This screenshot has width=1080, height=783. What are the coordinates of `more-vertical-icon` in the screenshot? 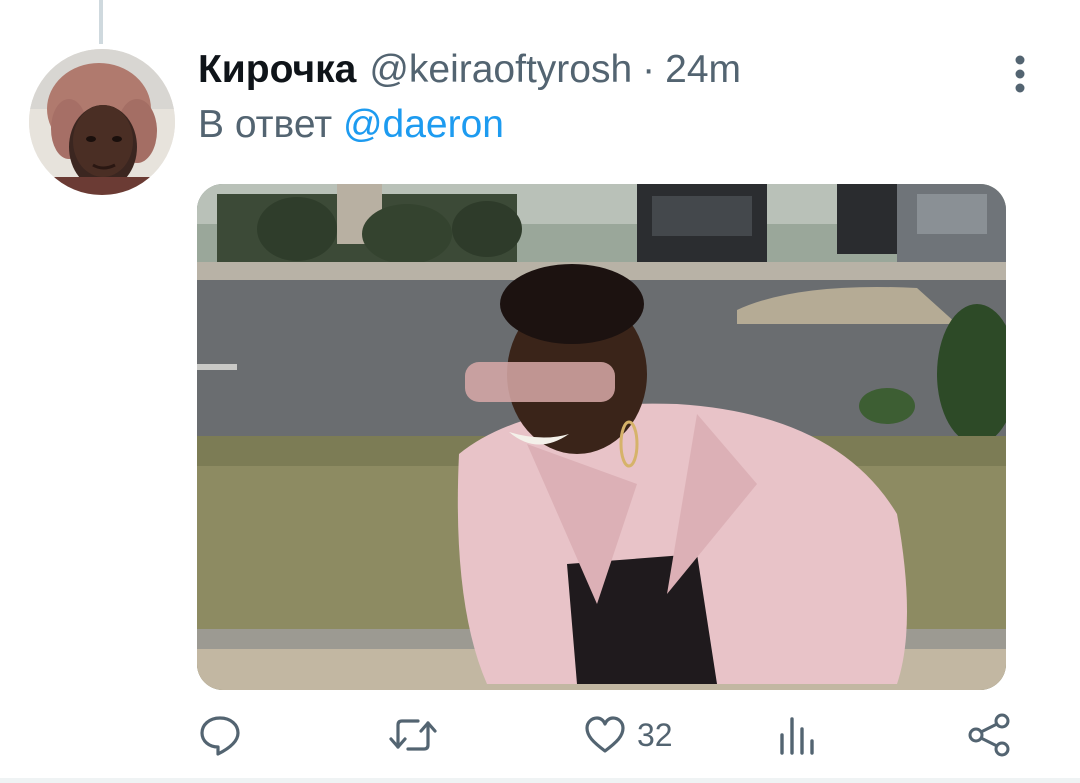 It's located at (1020, 74).